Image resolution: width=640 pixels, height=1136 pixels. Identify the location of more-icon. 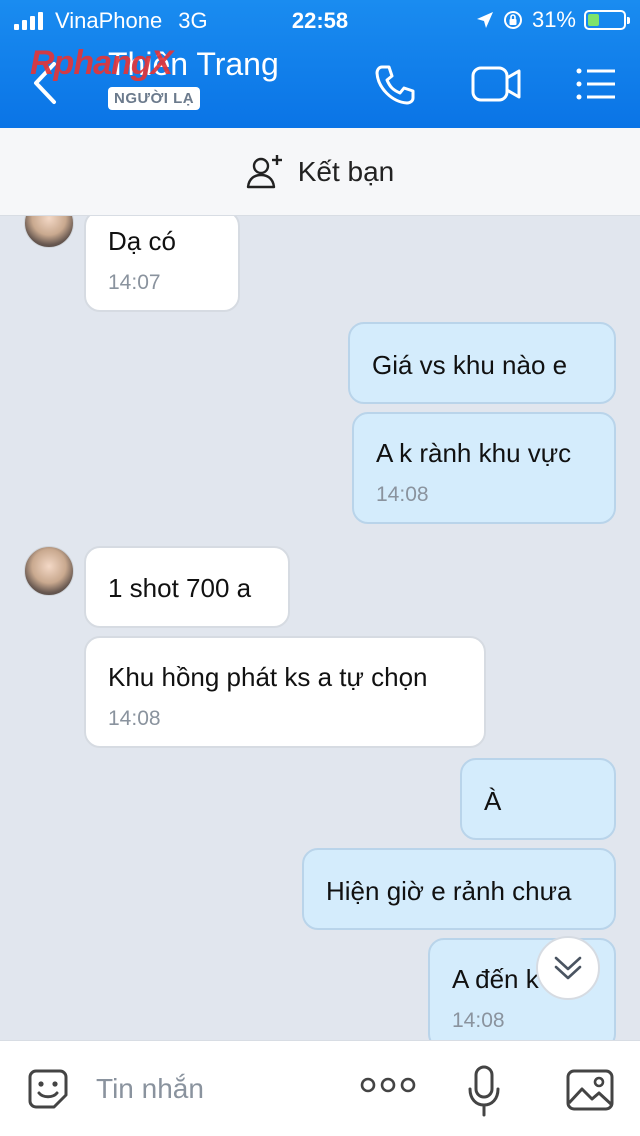
(388, 1085).